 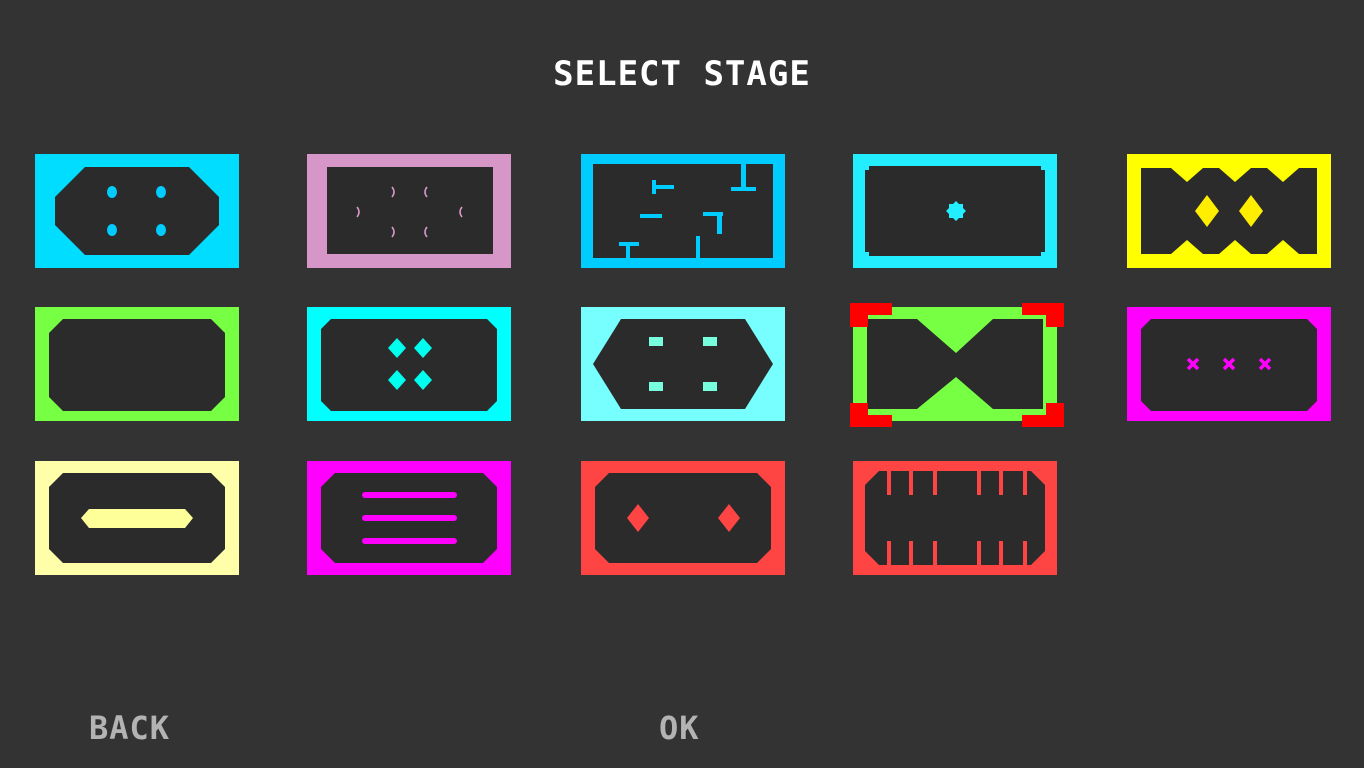 I want to click on stage-3-thumbnail, so click(x=683, y=211).